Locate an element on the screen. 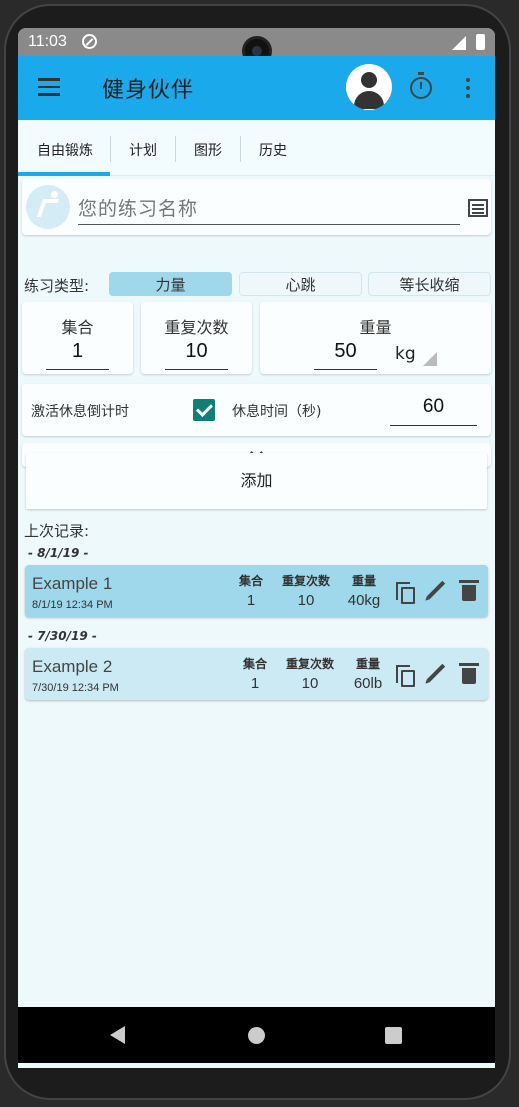  rest-time-label: 休息时间（秒) is located at coordinates (277, 412).